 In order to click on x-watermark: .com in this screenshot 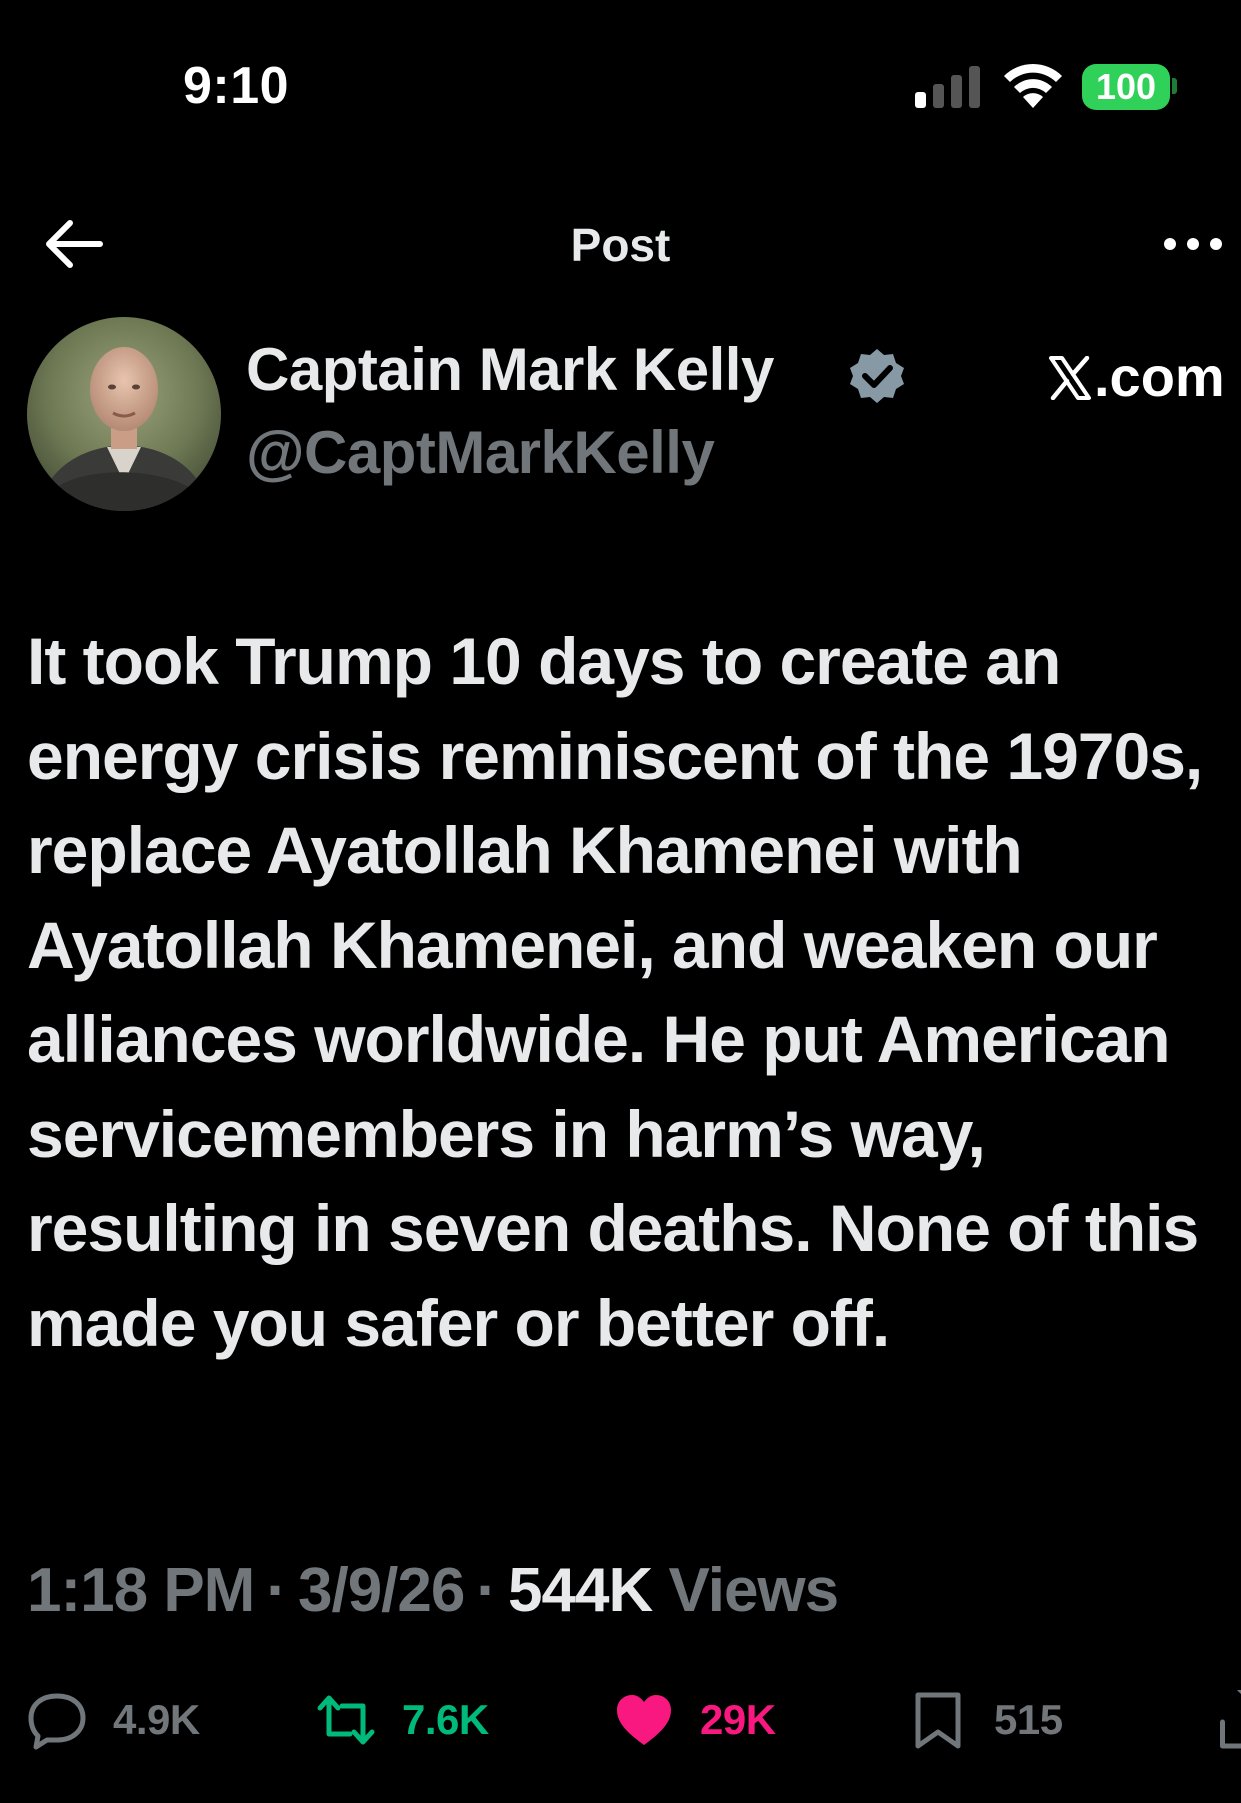, I will do `click(1136, 376)`.